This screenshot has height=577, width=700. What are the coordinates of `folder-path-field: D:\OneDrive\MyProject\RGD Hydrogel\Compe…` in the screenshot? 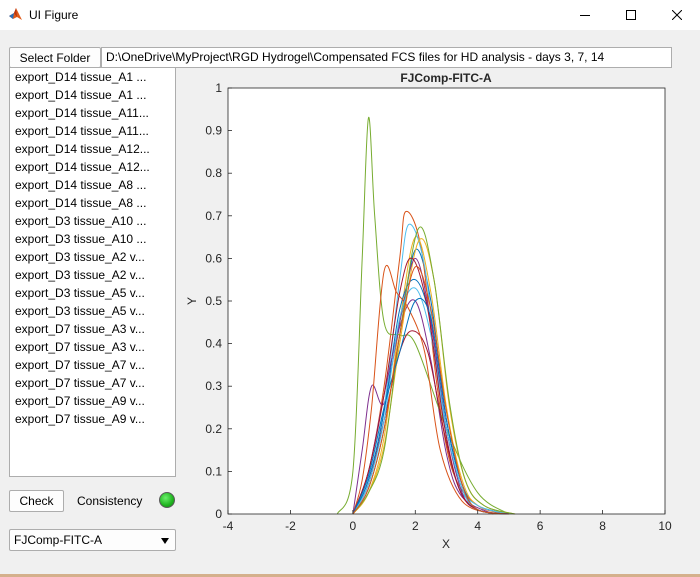 It's located at (386, 57).